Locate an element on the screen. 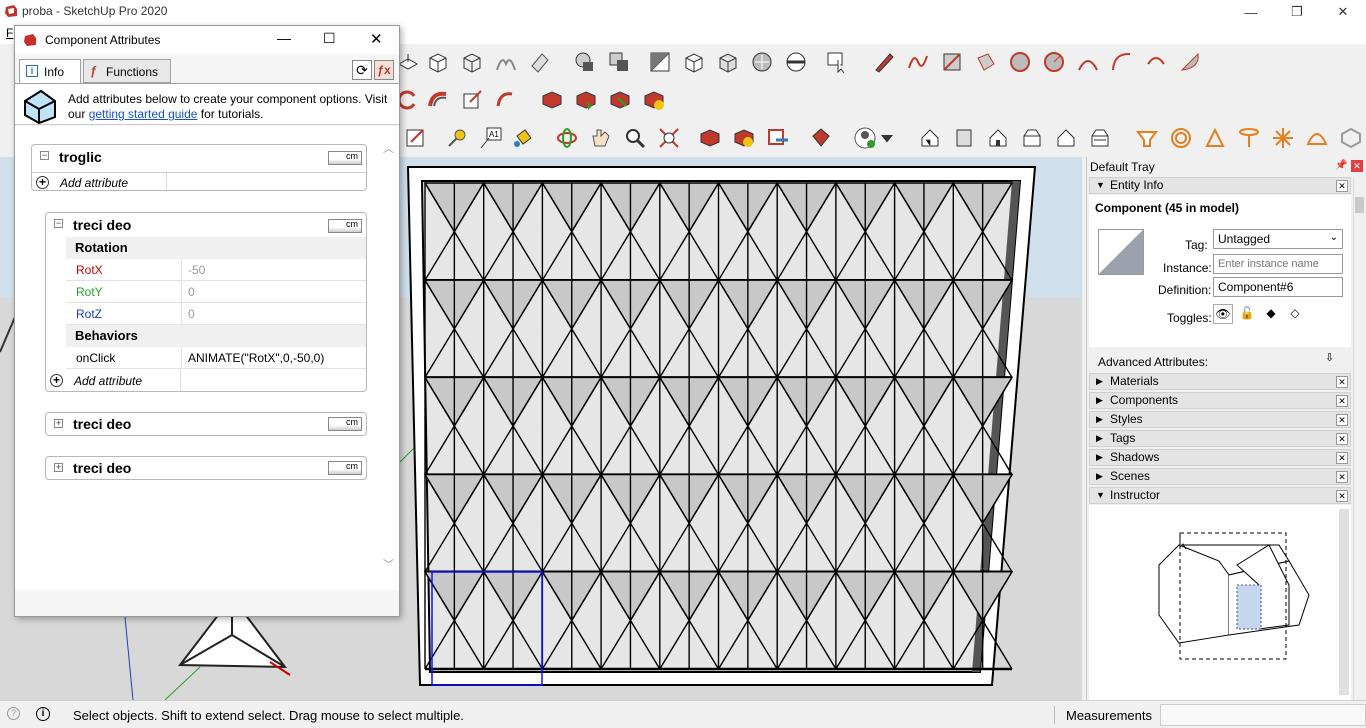 This screenshot has width=1366, height=728. pan-icon is located at coordinates (601, 138).